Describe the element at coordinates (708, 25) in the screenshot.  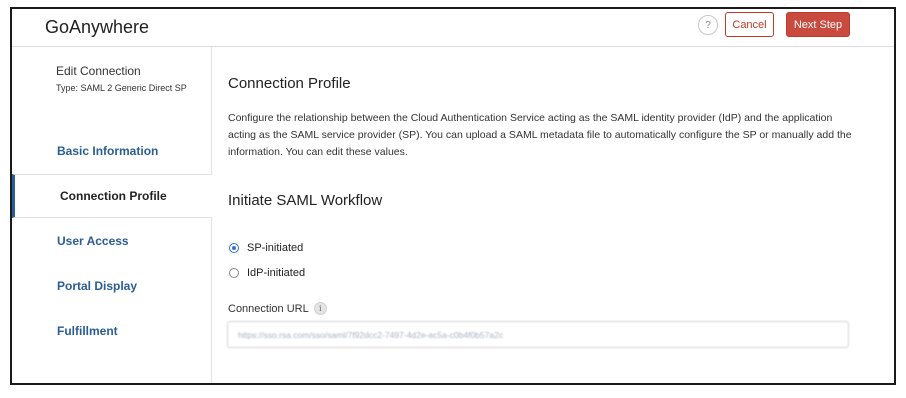
I see `help-button: ?` at that location.